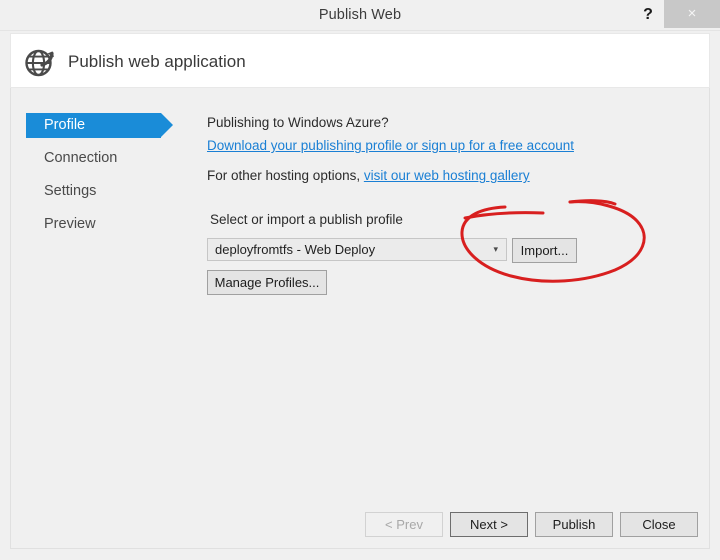 This screenshot has width=720, height=560. Describe the element at coordinates (101, 191) in the screenshot. I see `sidebar-item-settings: Settings` at that location.